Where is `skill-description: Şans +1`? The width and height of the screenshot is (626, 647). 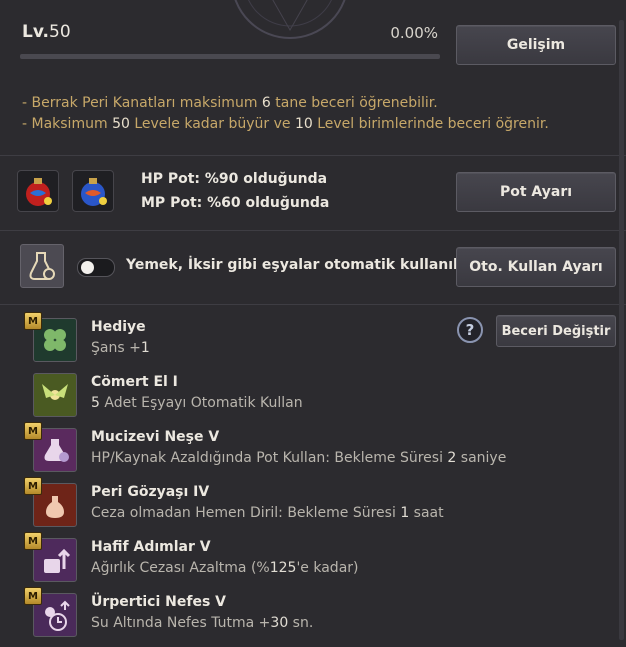 skill-description: Şans +1 is located at coordinates (120, 348).